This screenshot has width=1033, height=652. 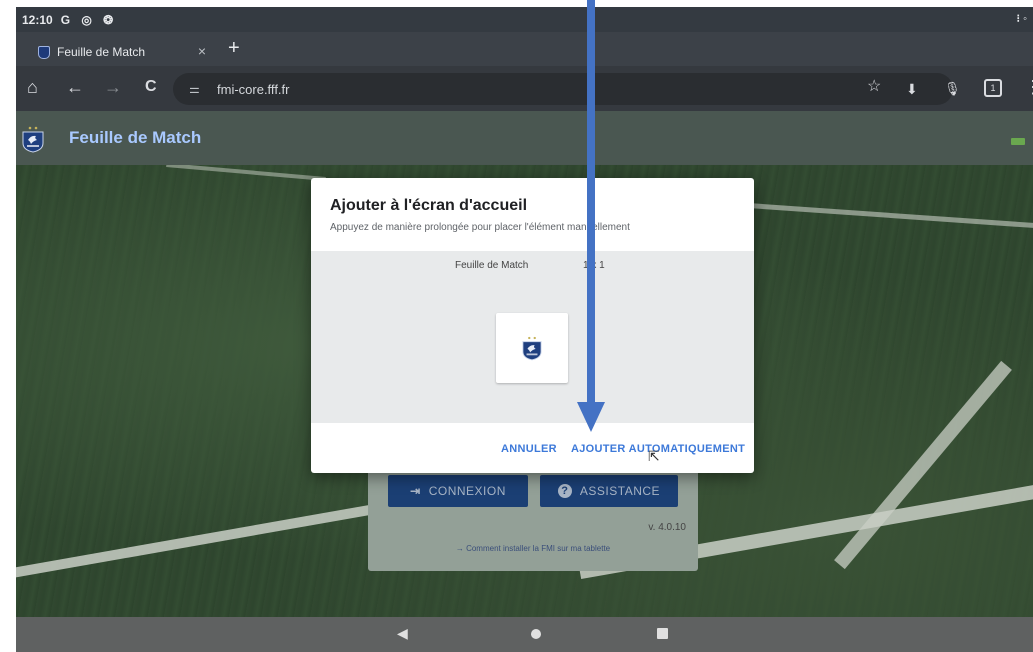 I want to click on login-icon: ⇥, so click(x=415, y=491).